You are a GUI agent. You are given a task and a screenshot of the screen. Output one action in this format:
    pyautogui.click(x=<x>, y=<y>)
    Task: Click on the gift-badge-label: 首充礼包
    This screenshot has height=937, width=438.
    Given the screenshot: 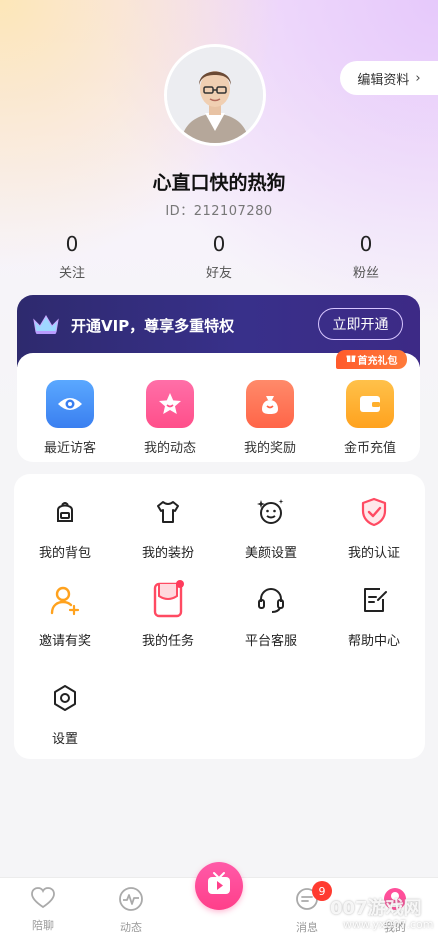 What is the action you would take?
    pyautogui.click(x=377, y=361)
    